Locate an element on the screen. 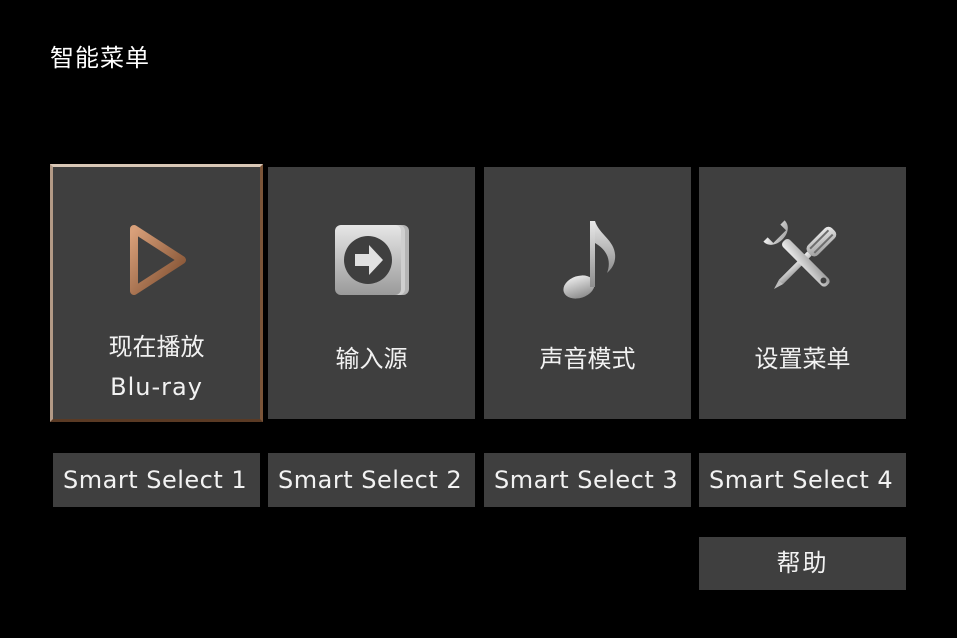 This screenshot has height=638, width=957. tile-sublabel: Blu-ray is located at coordinates (156, 387).